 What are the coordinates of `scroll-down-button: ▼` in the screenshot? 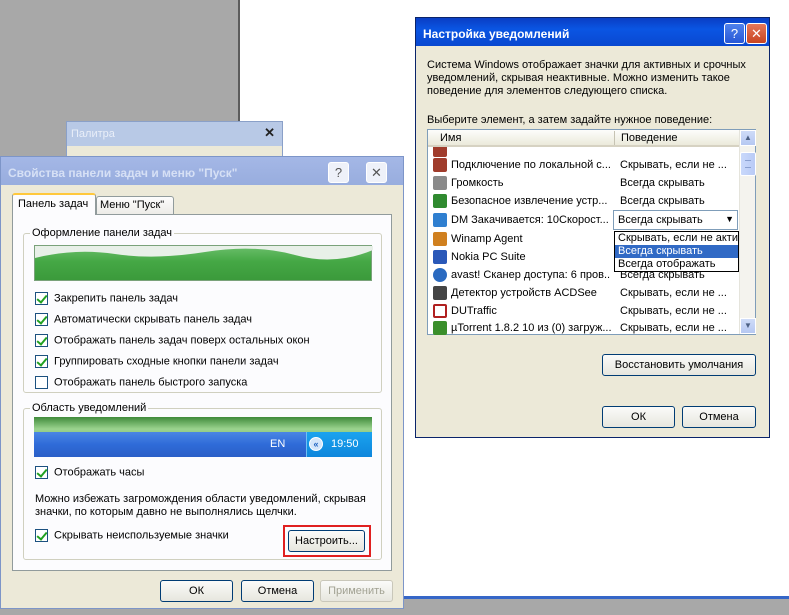 It's located at (748, 326).